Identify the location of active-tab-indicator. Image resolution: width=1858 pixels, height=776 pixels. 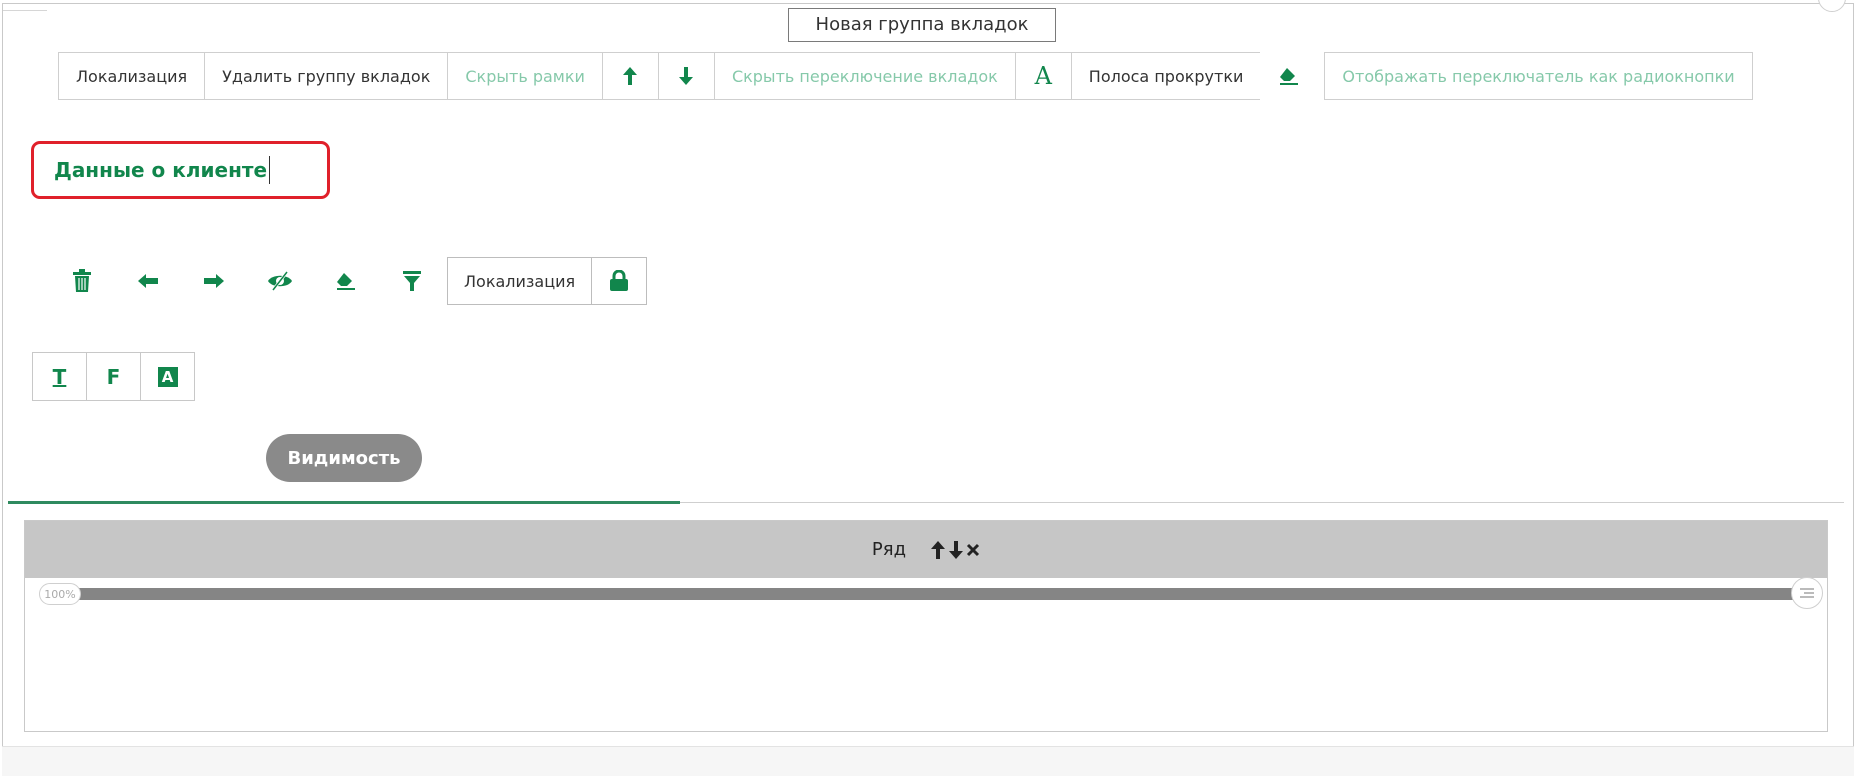
(344, 502).